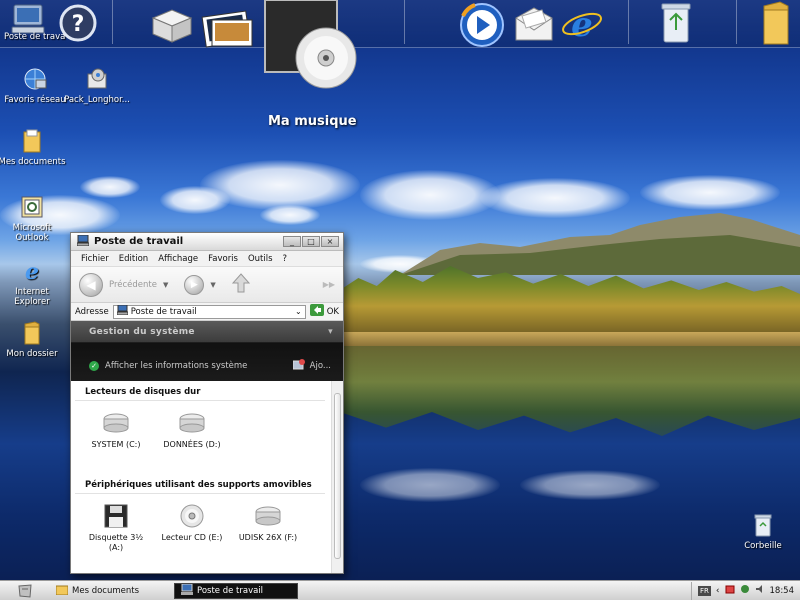 The height and width of the screenshot is (600, 800). I want to click on vertical-scrollbar, so click(337, 477).